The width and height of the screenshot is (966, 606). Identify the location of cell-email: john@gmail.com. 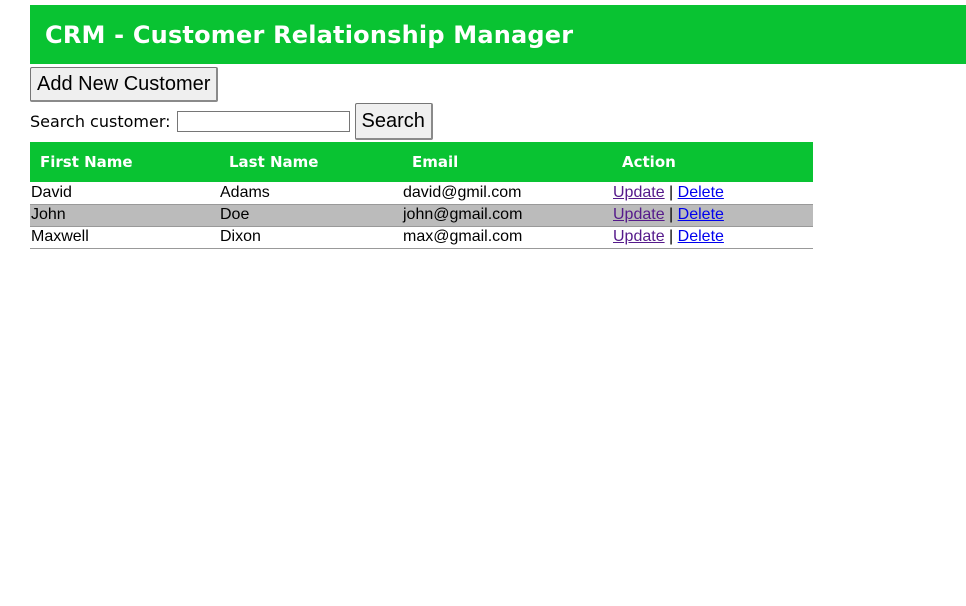
(507, 215).